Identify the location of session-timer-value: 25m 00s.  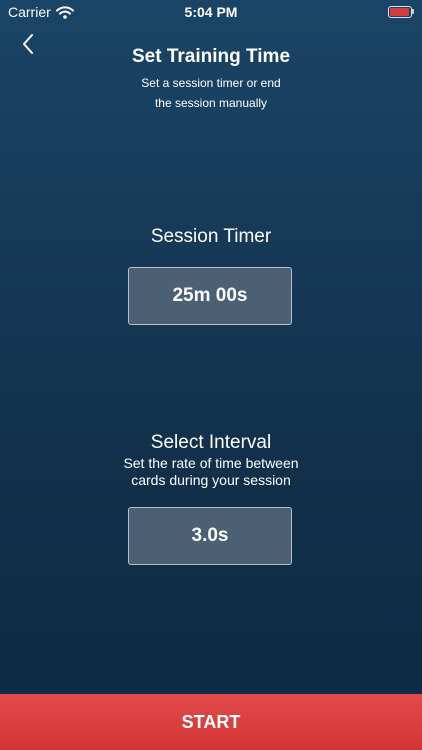
(210, 295).